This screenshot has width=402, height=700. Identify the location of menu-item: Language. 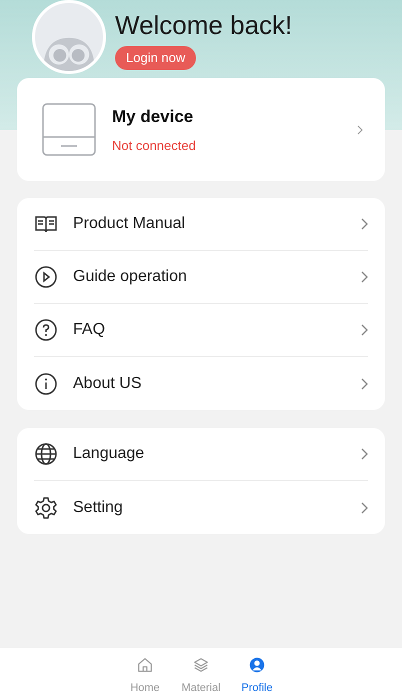
(217, 454).